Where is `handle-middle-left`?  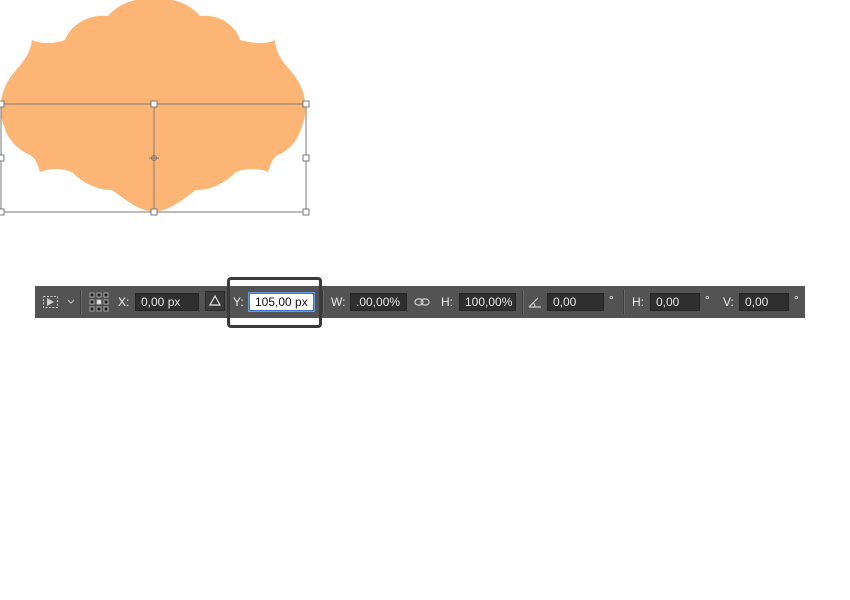 handle-middle-left is located at coordinates (2, 158).